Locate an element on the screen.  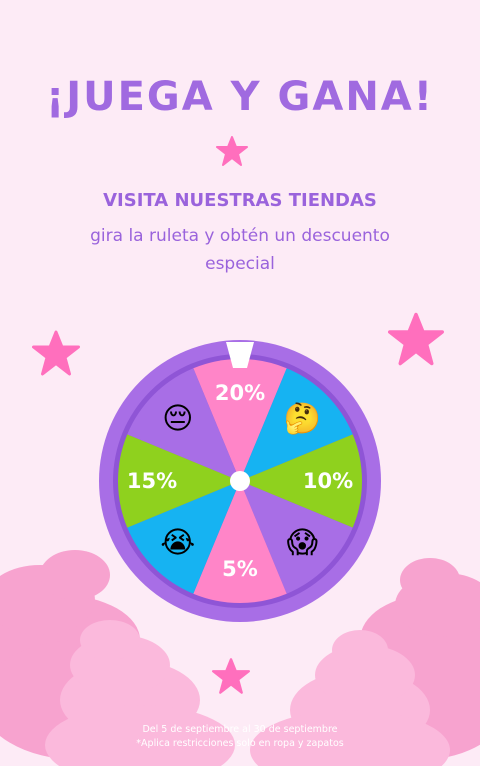
wheel-emoji: 😭 is located at coordinates (177, 543).